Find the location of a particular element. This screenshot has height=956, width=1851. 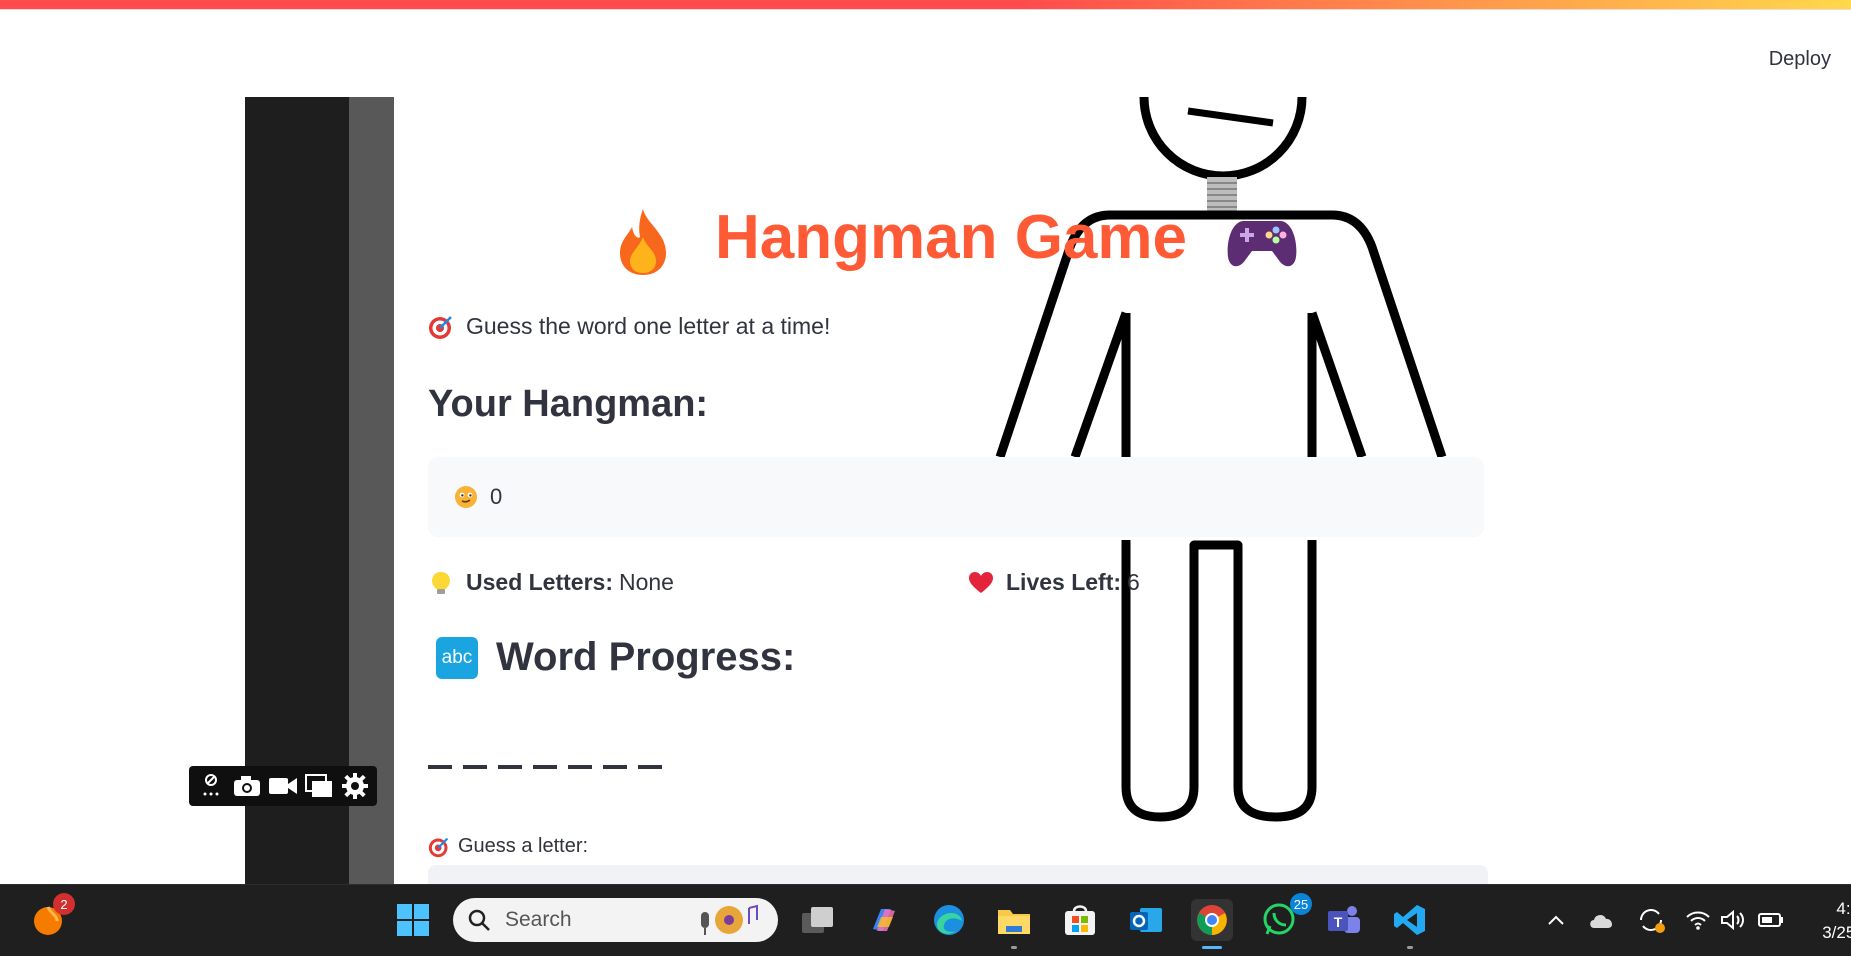

chrome-icon is located at coordinates (1212, 920).